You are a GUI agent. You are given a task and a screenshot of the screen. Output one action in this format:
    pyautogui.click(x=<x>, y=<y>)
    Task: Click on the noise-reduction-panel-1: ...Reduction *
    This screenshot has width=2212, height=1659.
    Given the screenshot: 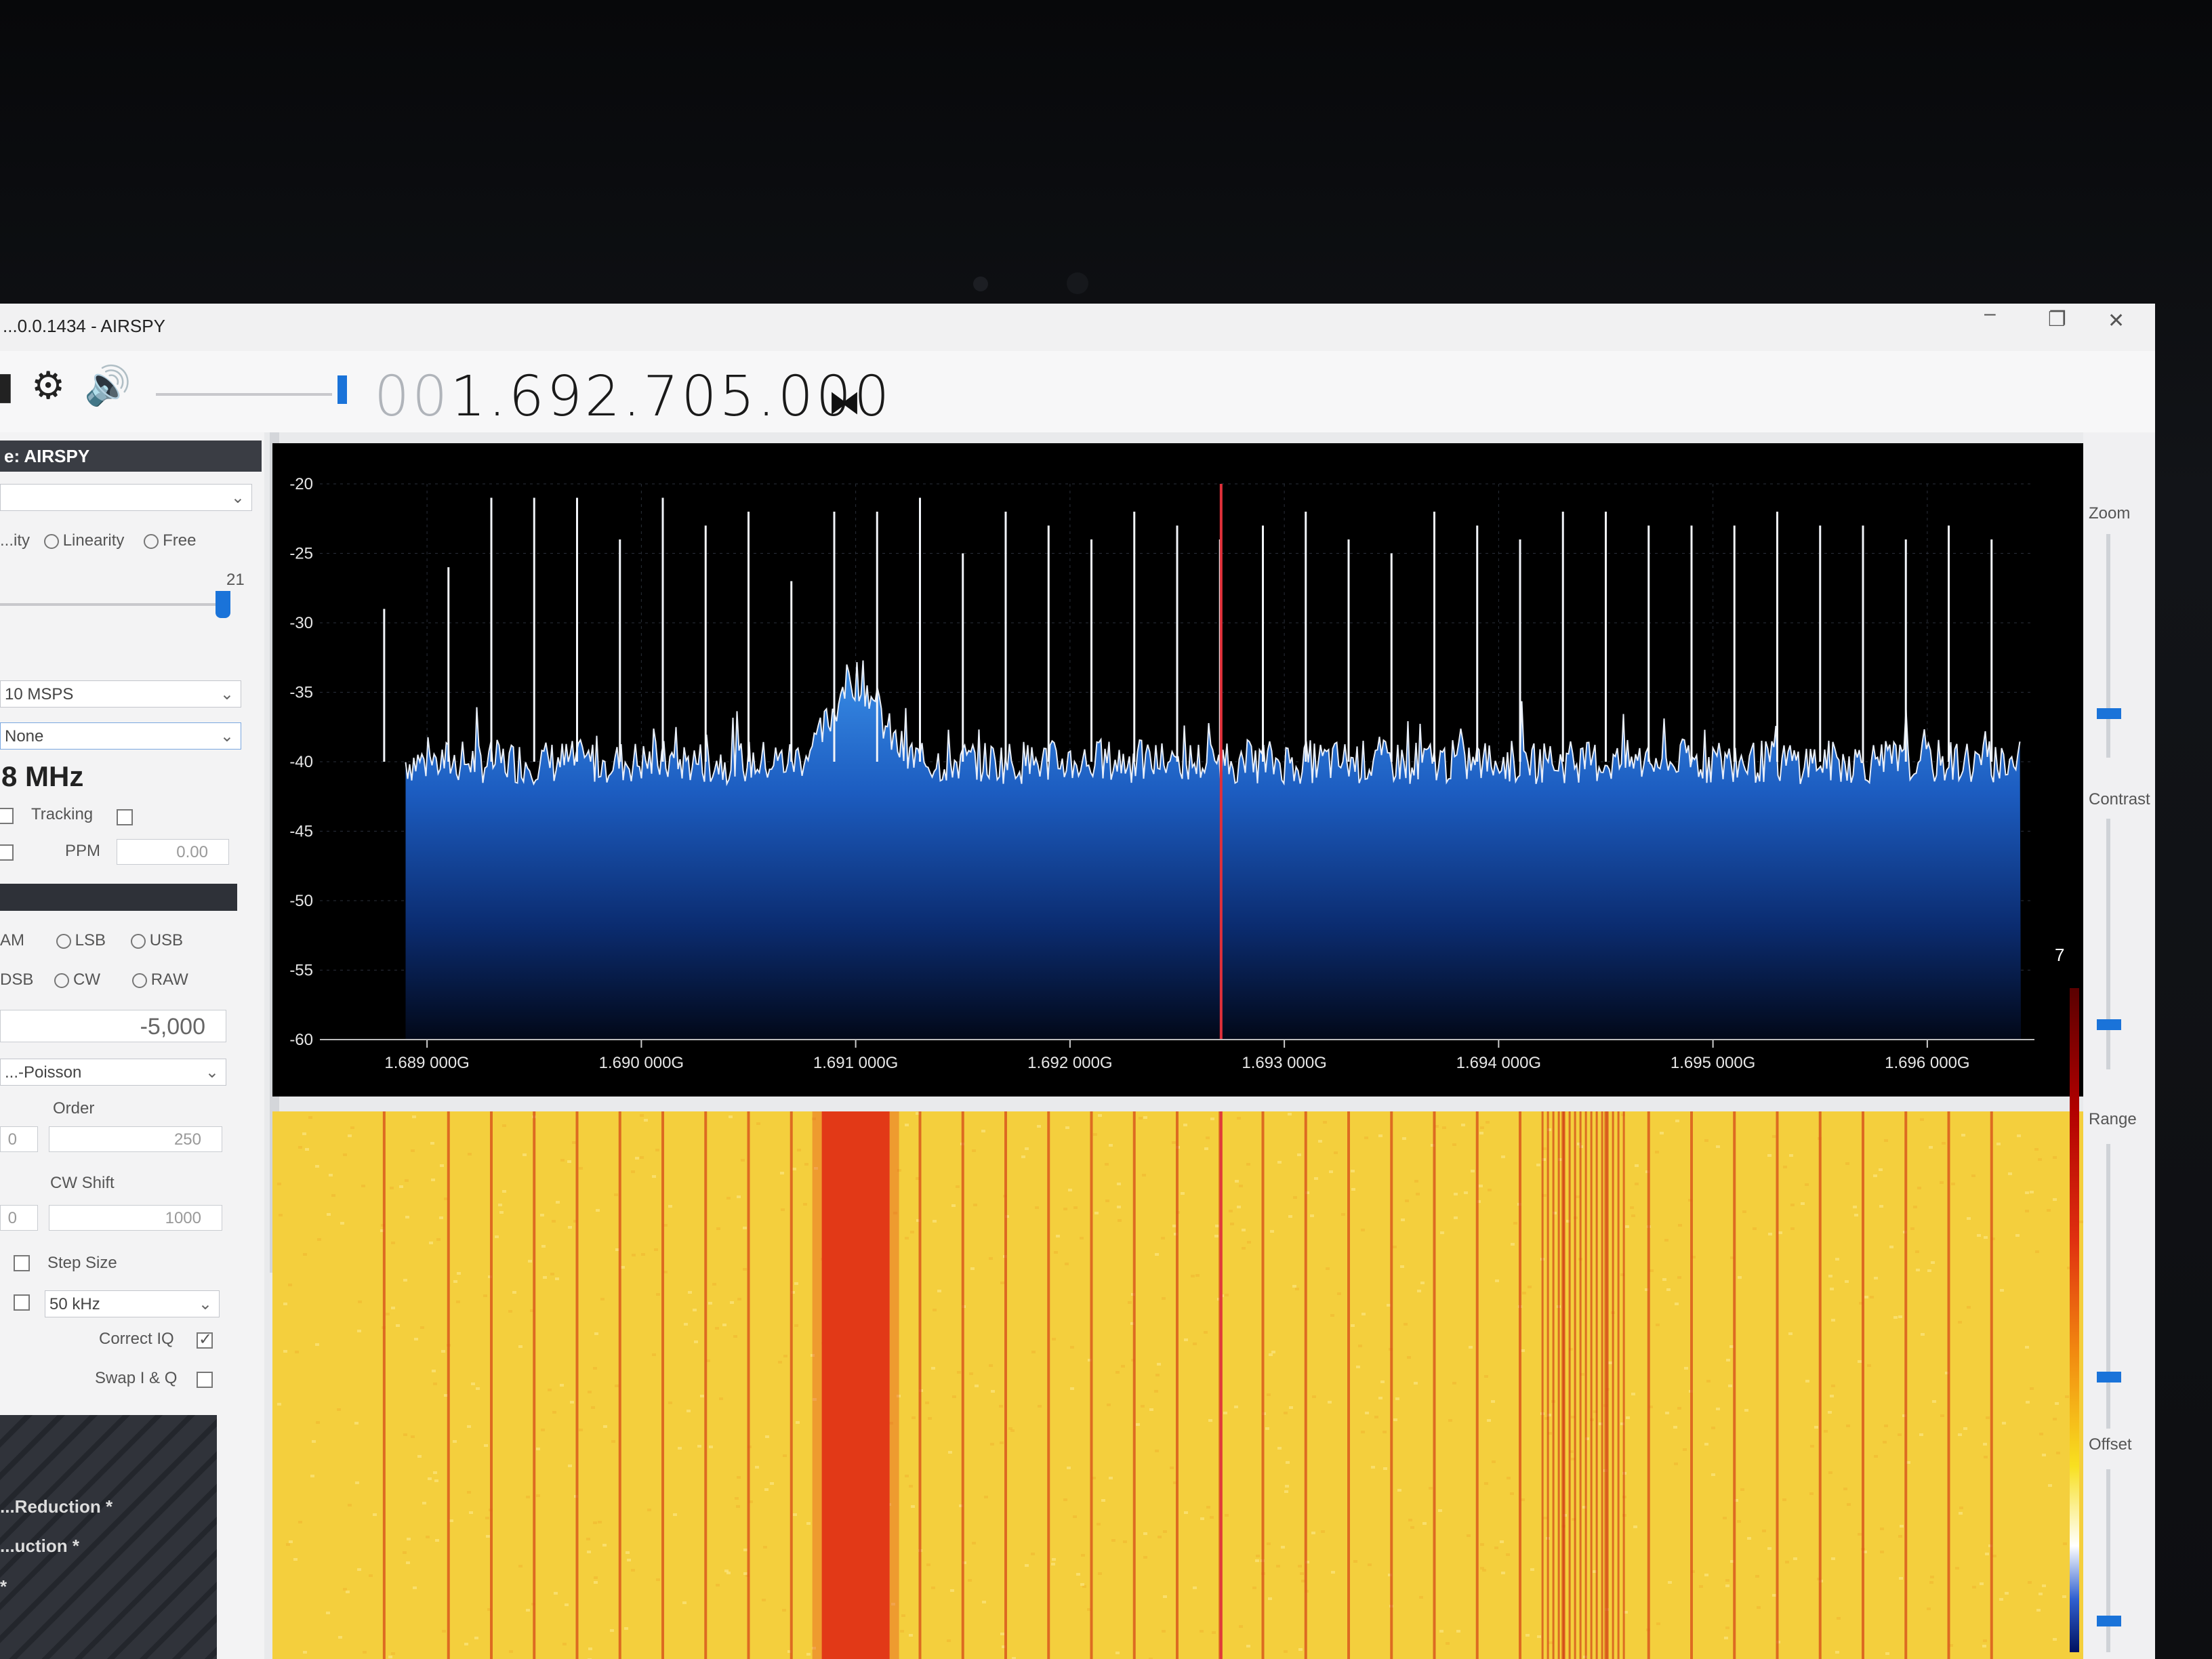 What is the action you would take?
    pyautogui.click(x=56, y=1506)
    